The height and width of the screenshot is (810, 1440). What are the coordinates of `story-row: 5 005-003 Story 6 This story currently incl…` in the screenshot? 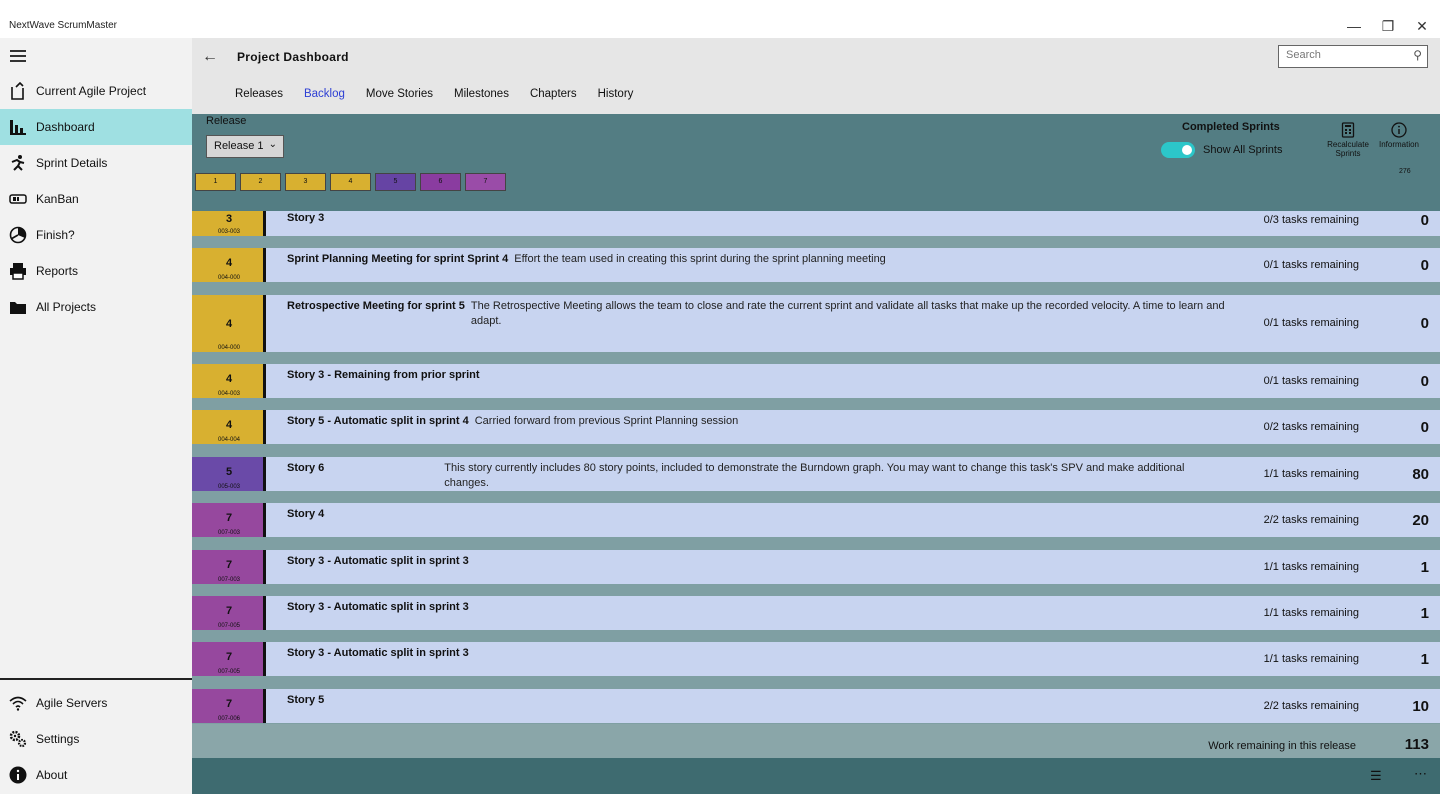 It's located at (816, 474).